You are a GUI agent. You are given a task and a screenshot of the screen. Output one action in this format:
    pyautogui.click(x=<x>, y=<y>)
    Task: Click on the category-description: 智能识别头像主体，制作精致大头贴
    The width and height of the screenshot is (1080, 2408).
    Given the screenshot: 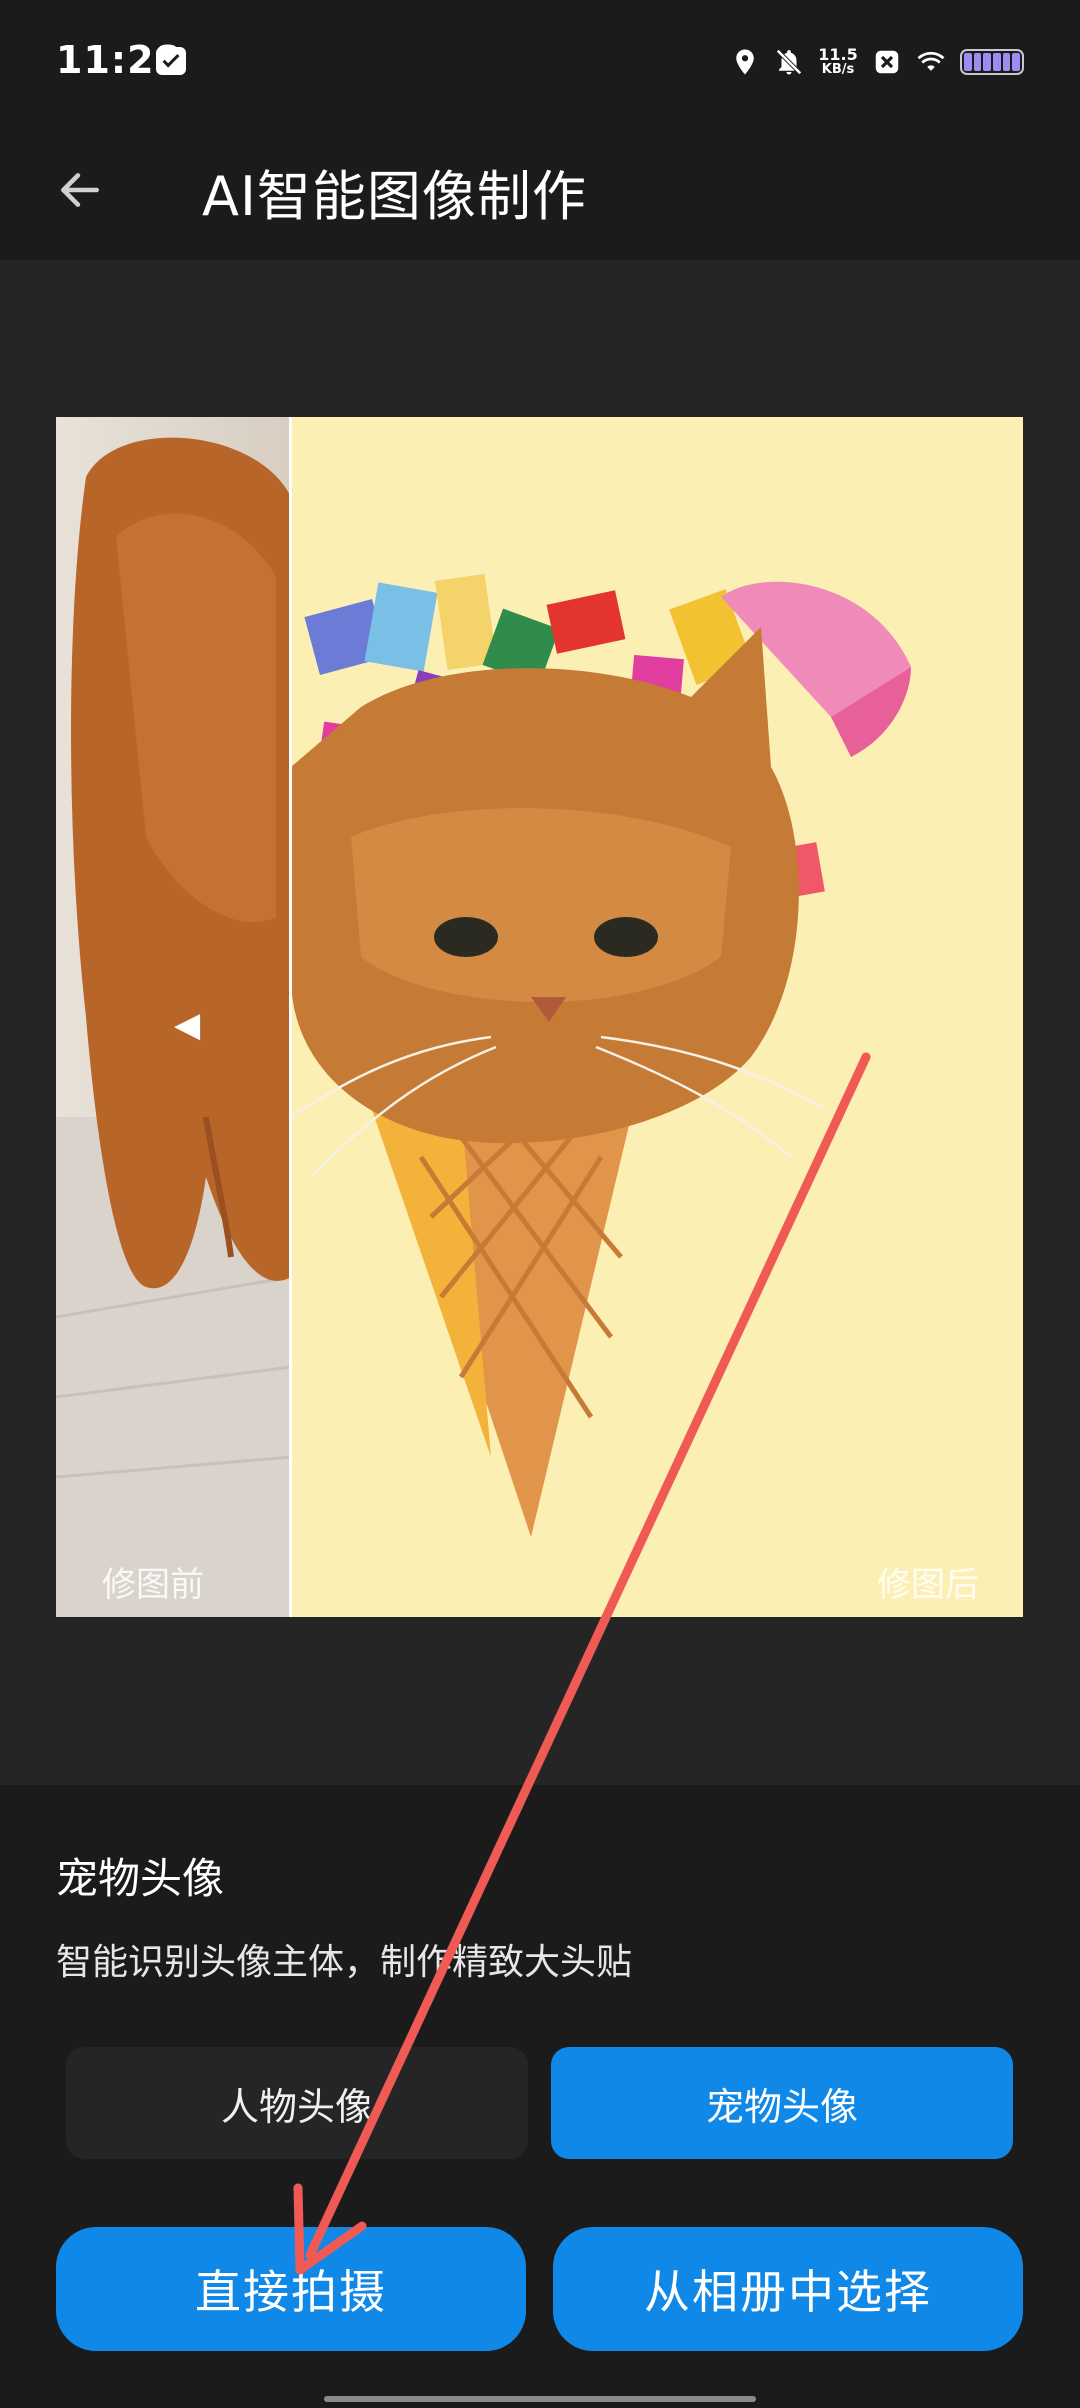 What is the action you would take?
    pyautogui.click(x=344, y=1962)
    